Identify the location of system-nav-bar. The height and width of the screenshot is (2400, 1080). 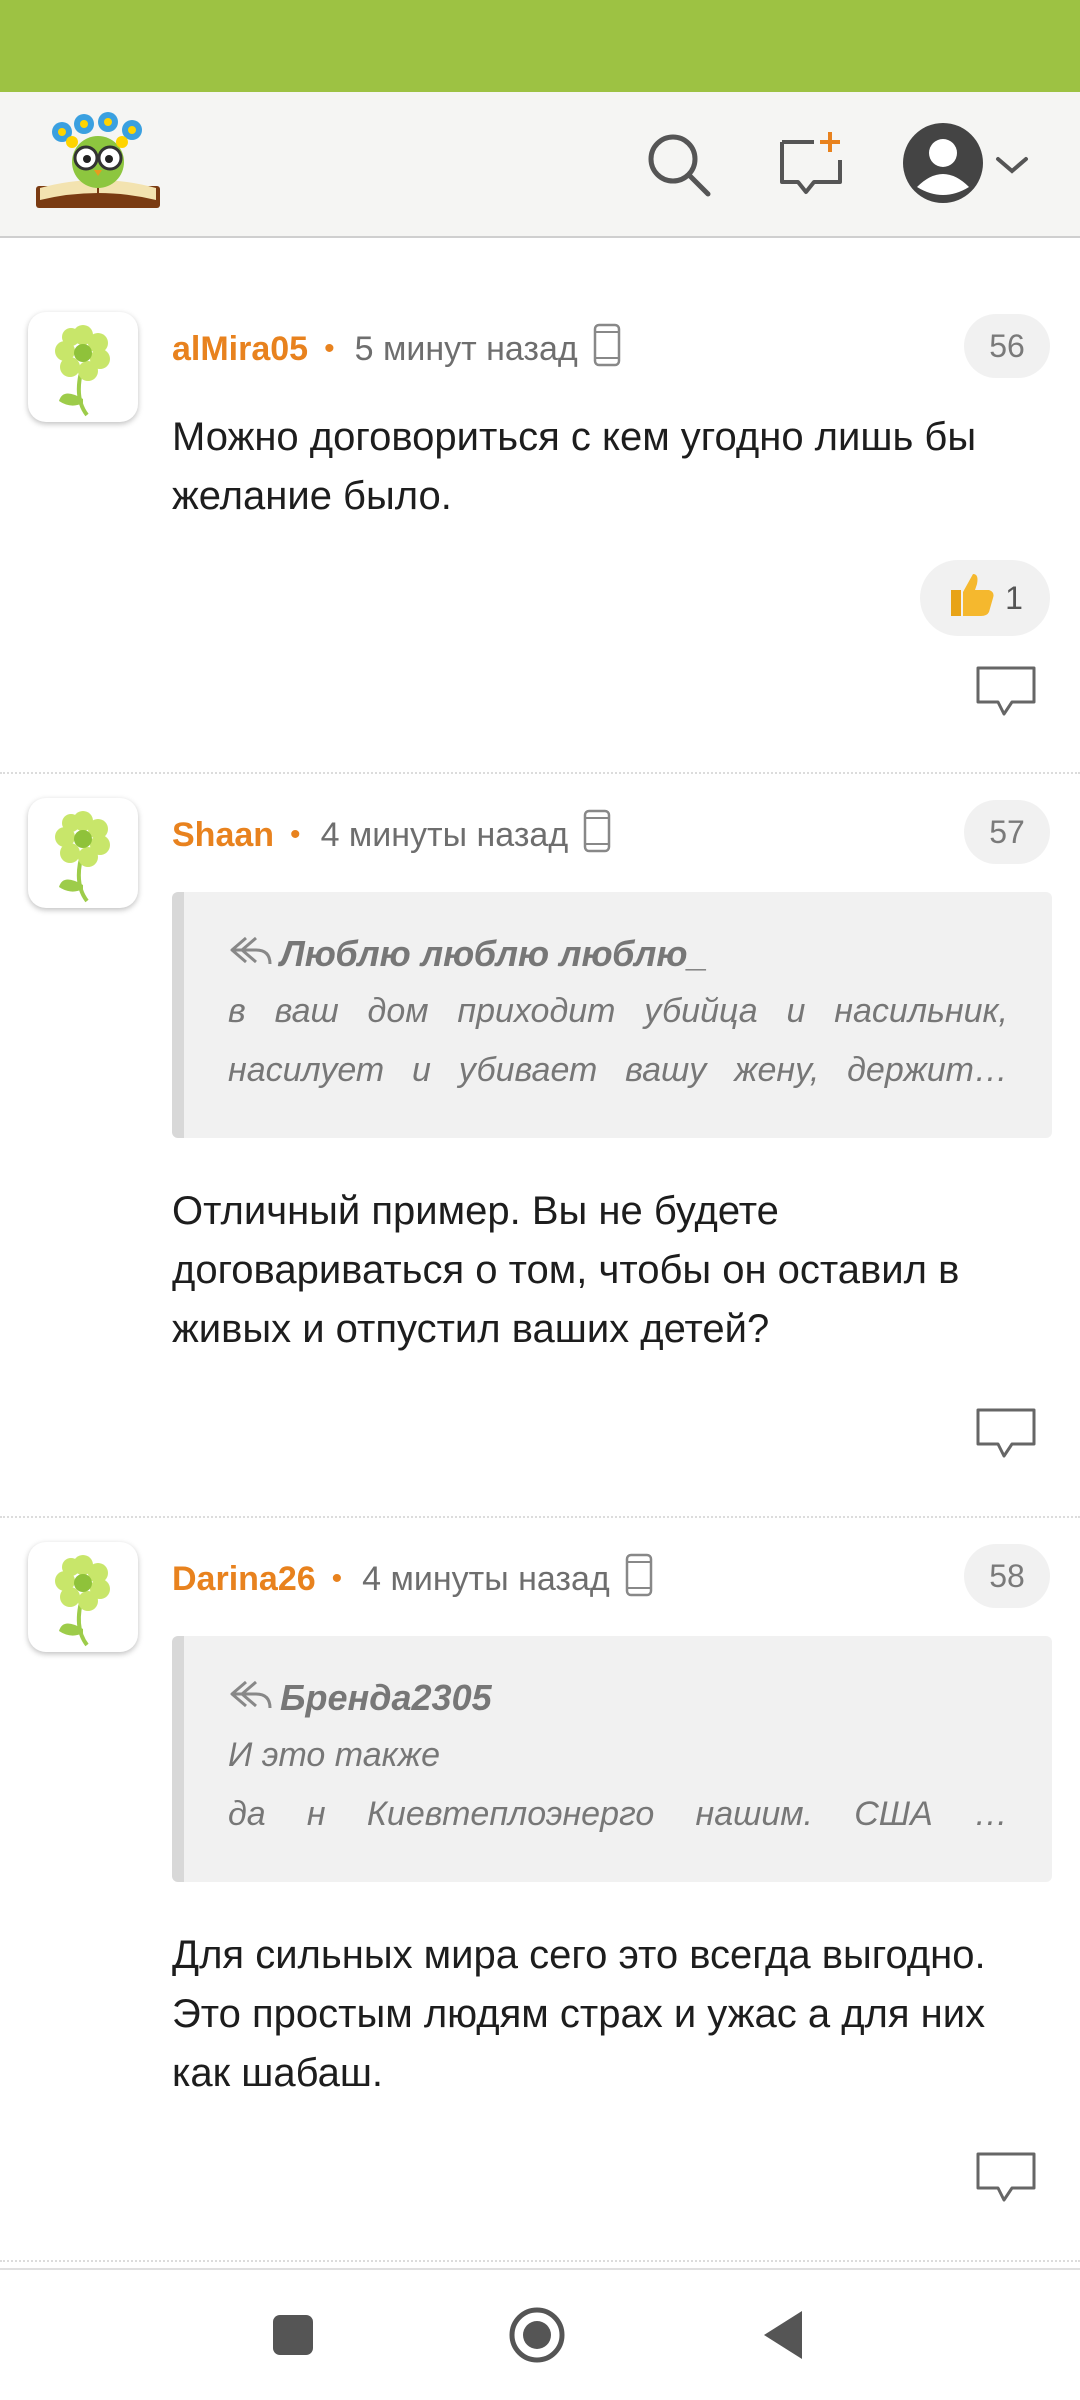
(540, 2334).